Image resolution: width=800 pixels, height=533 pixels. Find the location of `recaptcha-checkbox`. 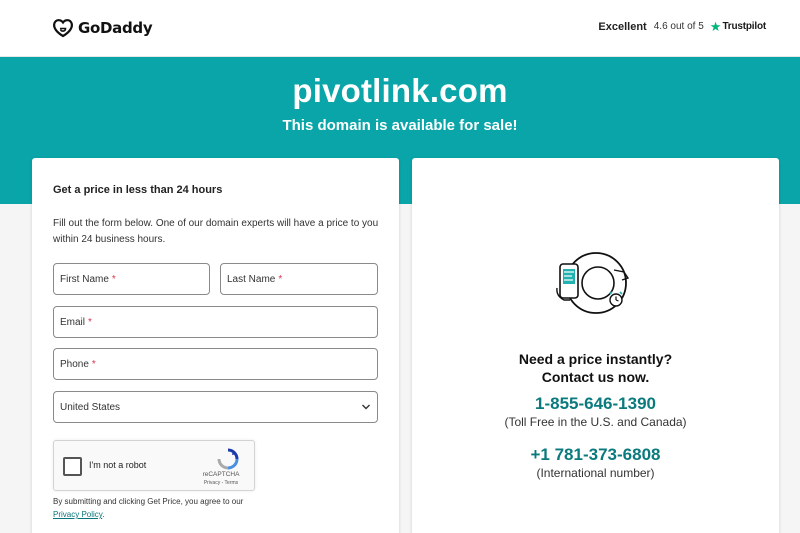

recaptcha-checkbox is located at coordinates (72, 466).